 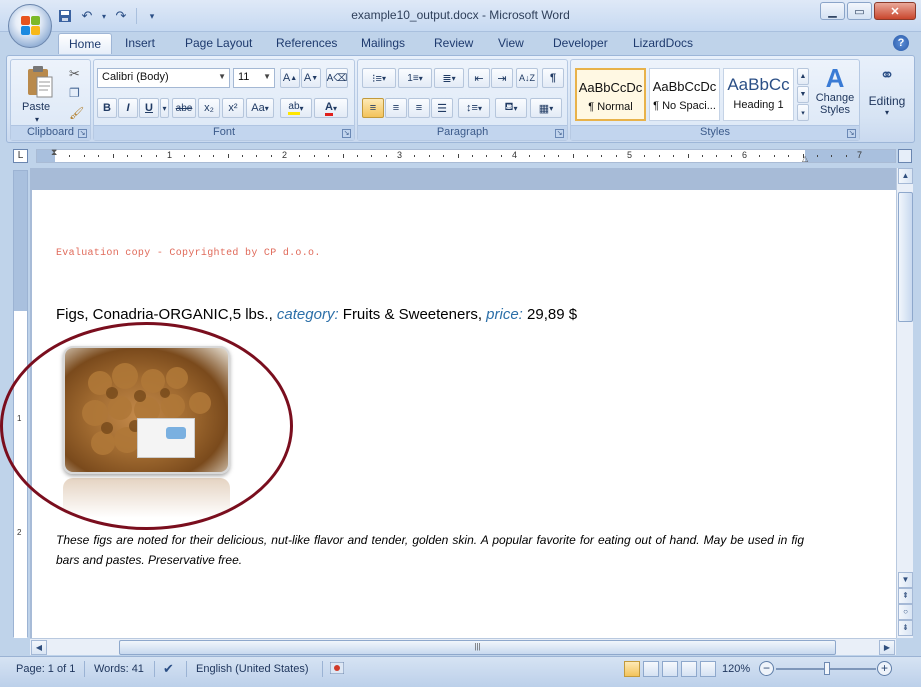 I want to click on horizontal-scrollbar: ◀ ||| ▶, so click(x=463, y=646).